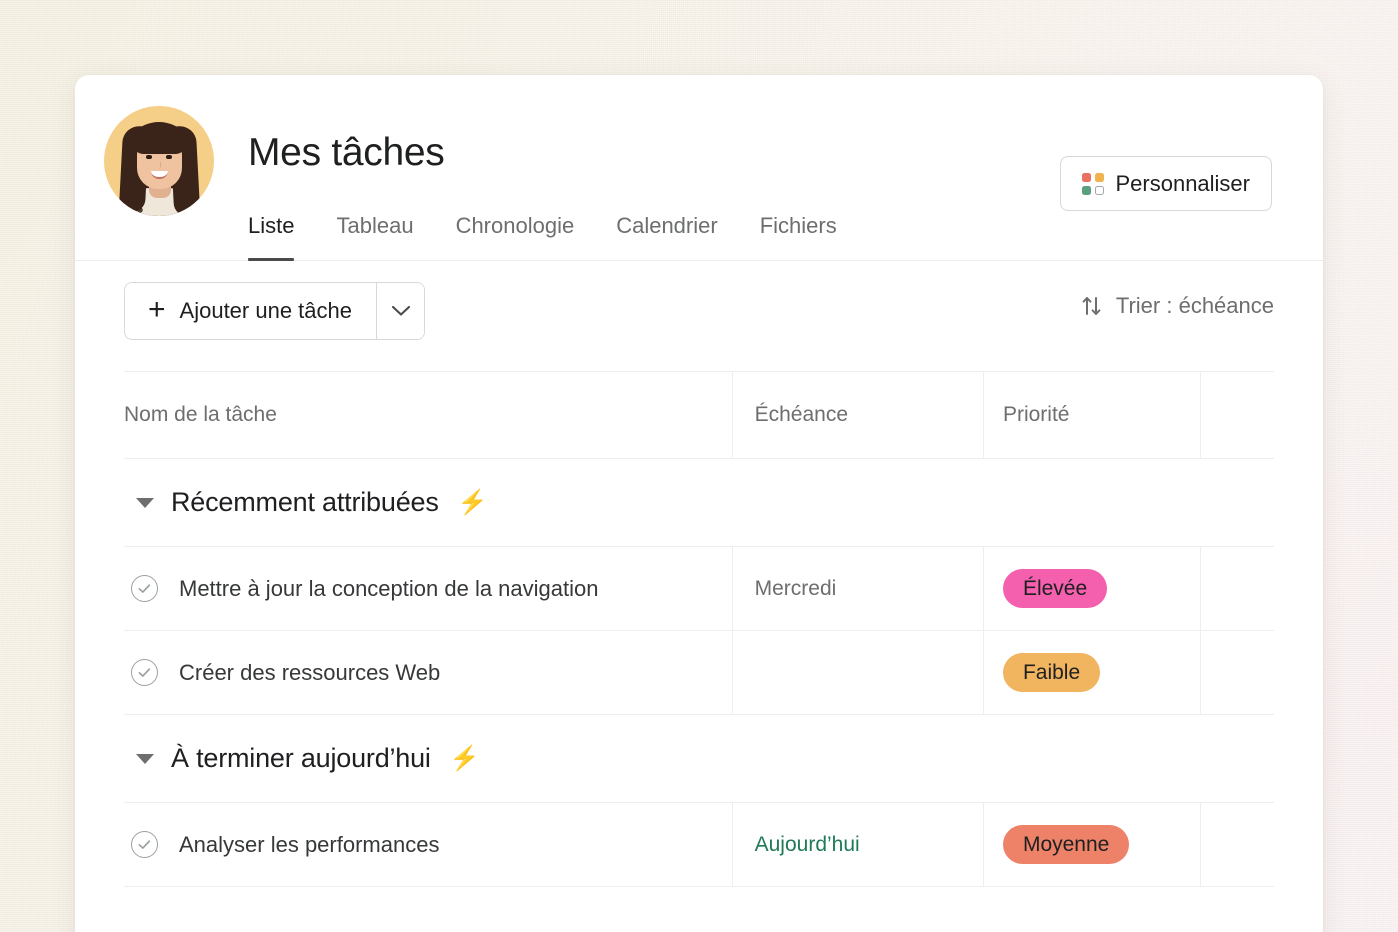  Describe the element at coordinates (857, 672) in the screenshot. I see `task-due-cell` at that location.